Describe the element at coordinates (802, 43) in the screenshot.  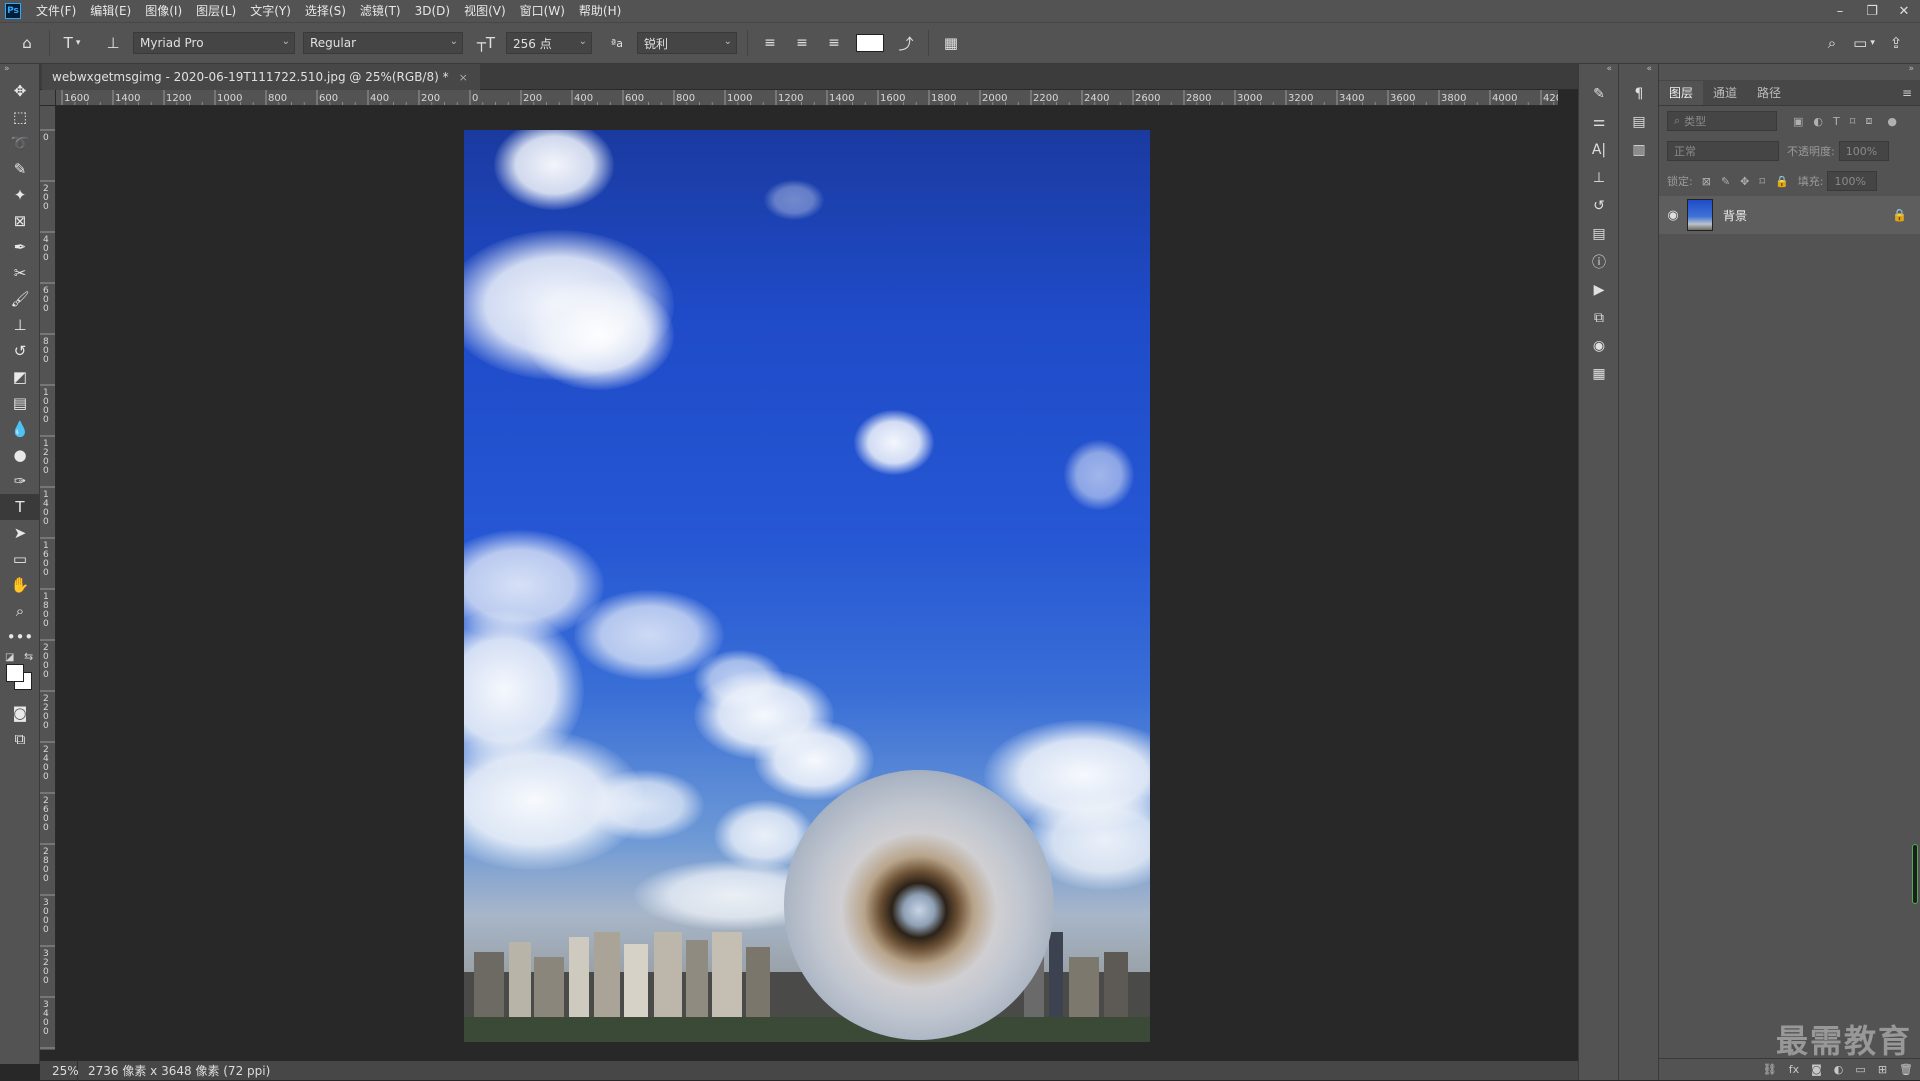
I see `align-center-icon: ≡` at that location.